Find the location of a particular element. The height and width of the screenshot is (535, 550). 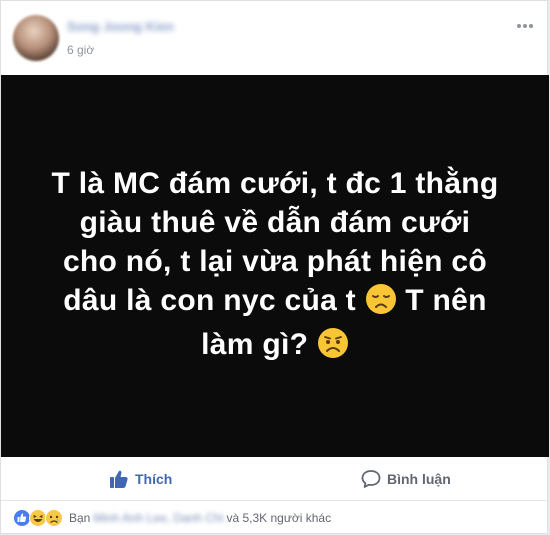

like-label: Thích is located at coordinates (154, 478).